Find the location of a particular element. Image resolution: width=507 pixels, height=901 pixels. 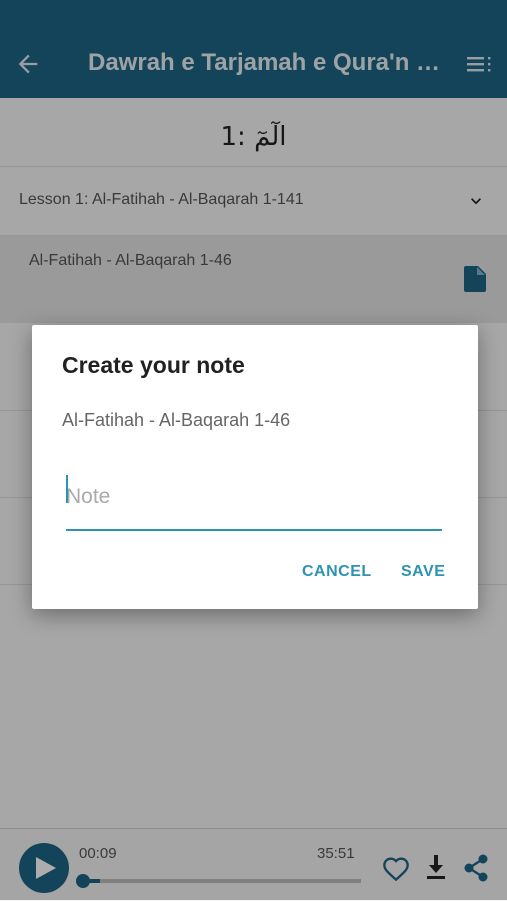

text-cursor is located at coordinates (67, 489).